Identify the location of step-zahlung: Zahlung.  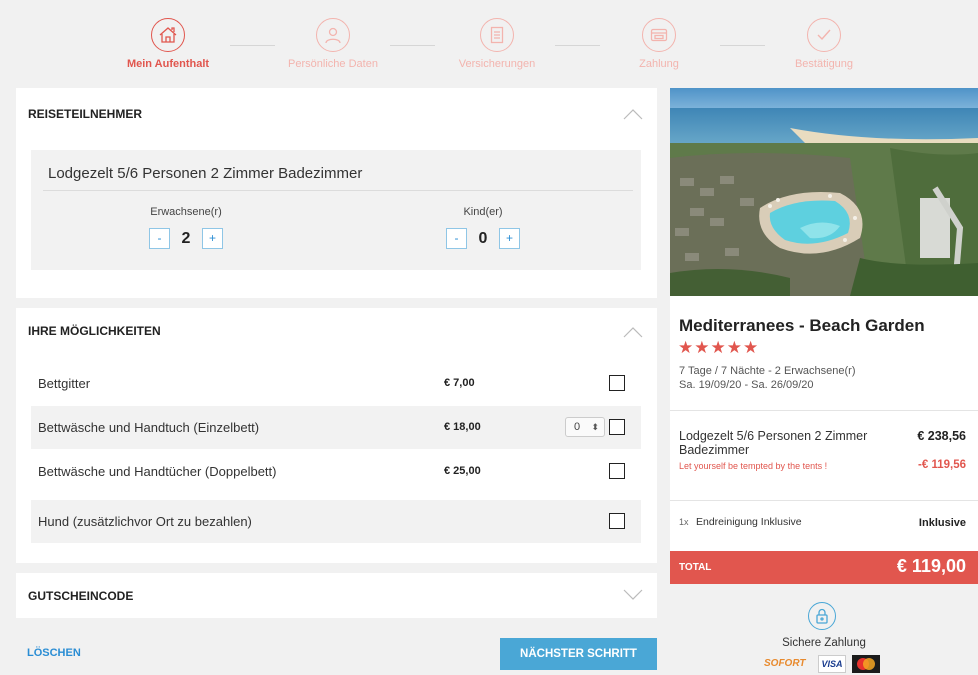
(659, 44).